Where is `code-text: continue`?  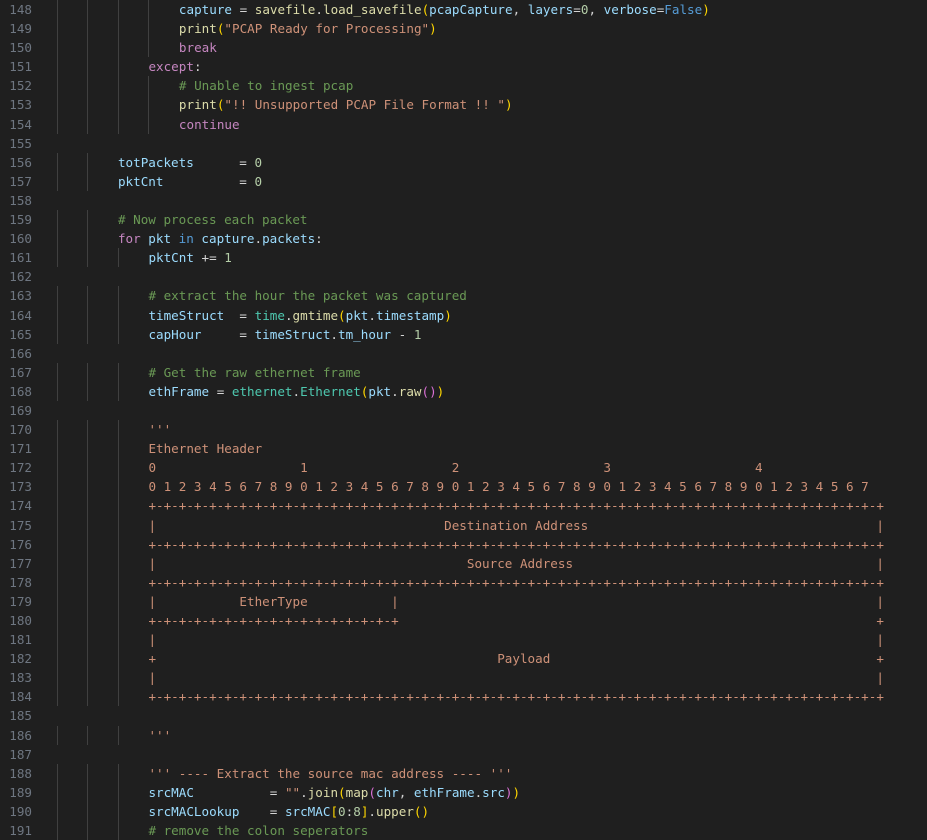 code-text: continue is located at coordinates (209, 124).